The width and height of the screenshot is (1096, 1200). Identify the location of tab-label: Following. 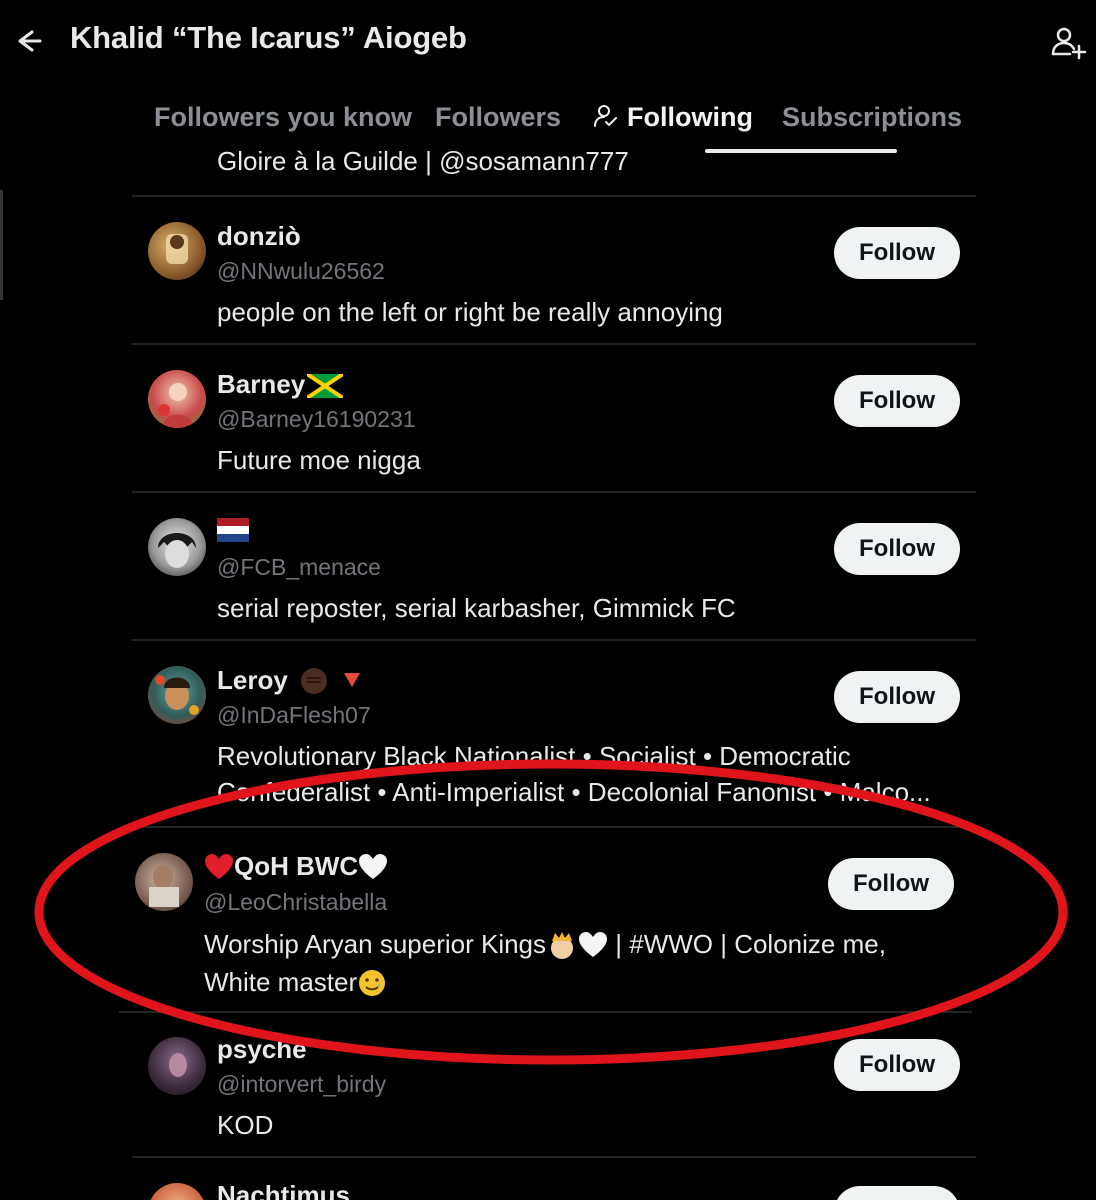
(690, 117).